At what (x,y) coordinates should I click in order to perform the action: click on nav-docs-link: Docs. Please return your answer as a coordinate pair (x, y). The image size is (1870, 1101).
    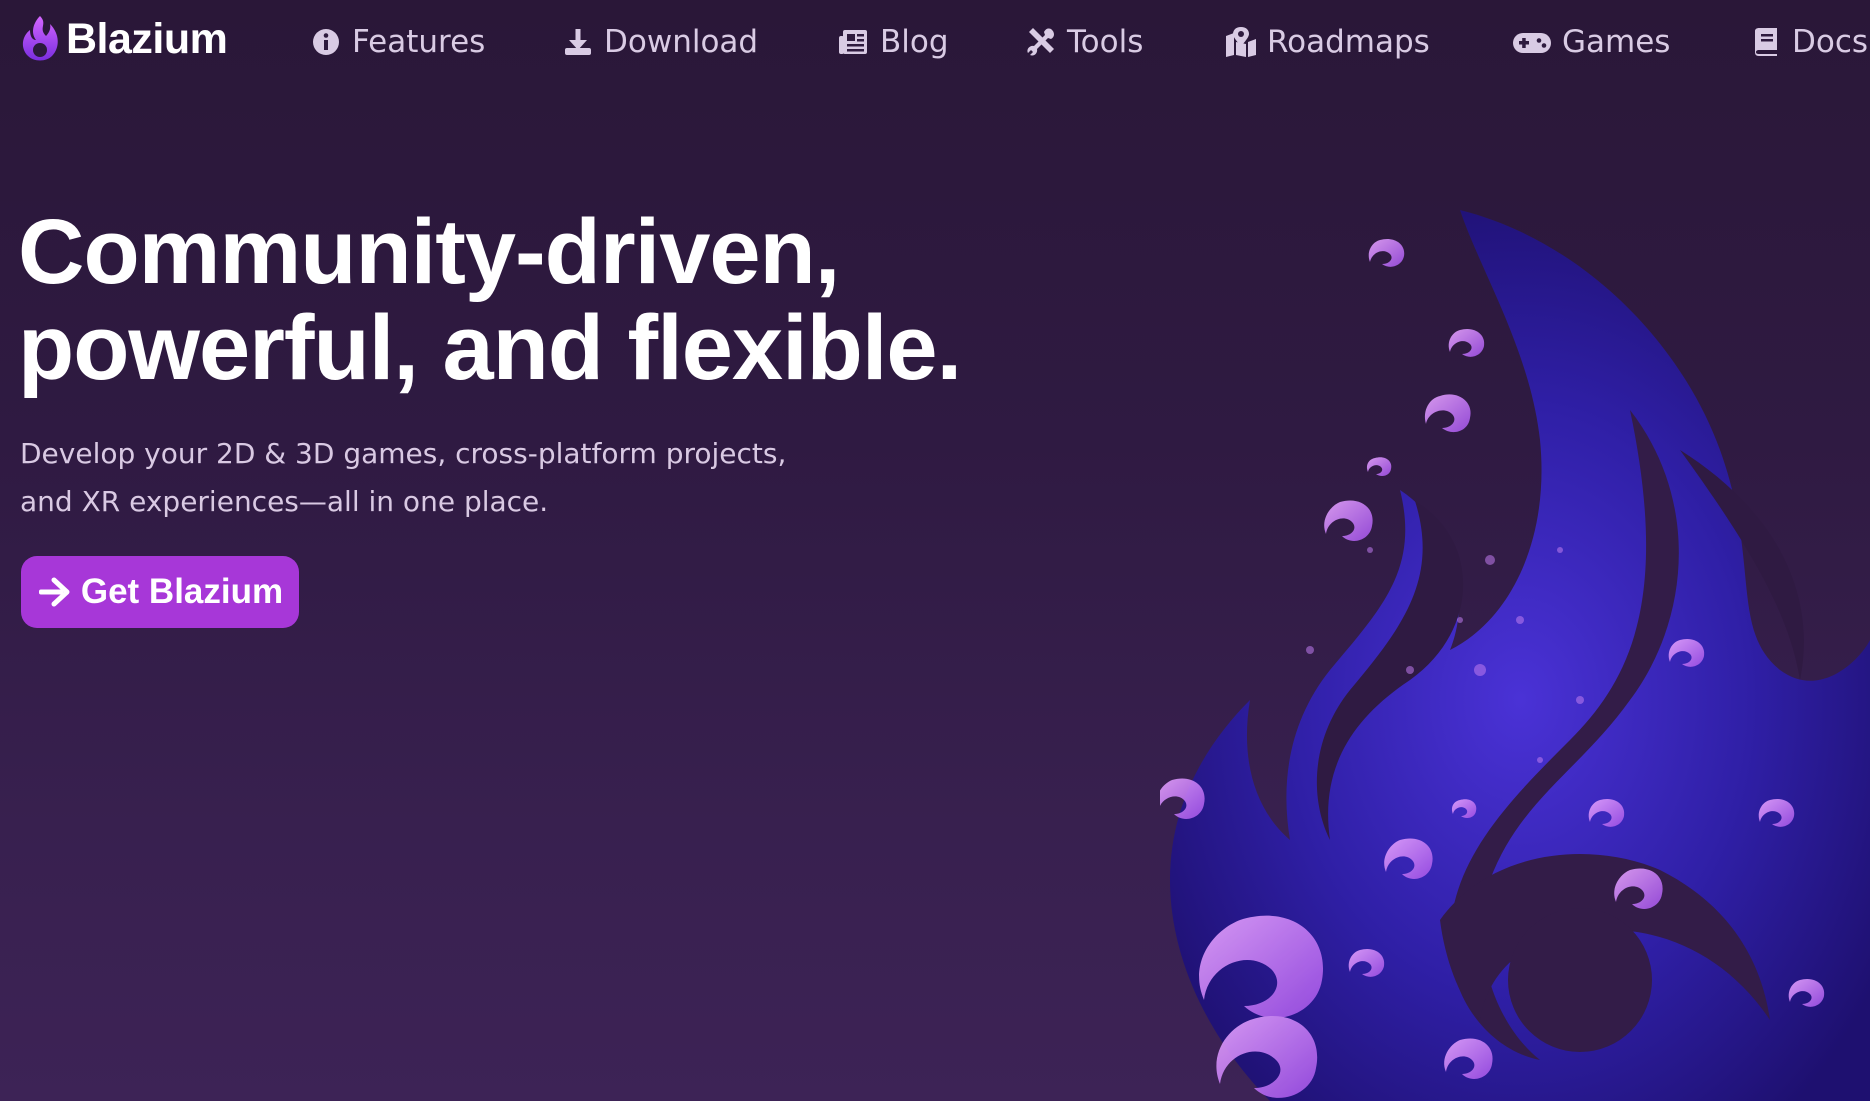
    Looking at the image, I should click on (1809, 42).